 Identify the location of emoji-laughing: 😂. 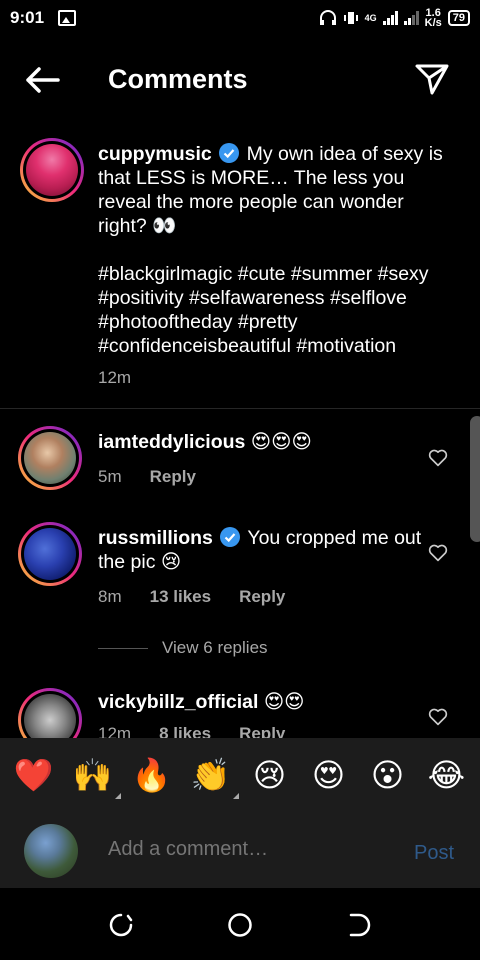
(447, 775).